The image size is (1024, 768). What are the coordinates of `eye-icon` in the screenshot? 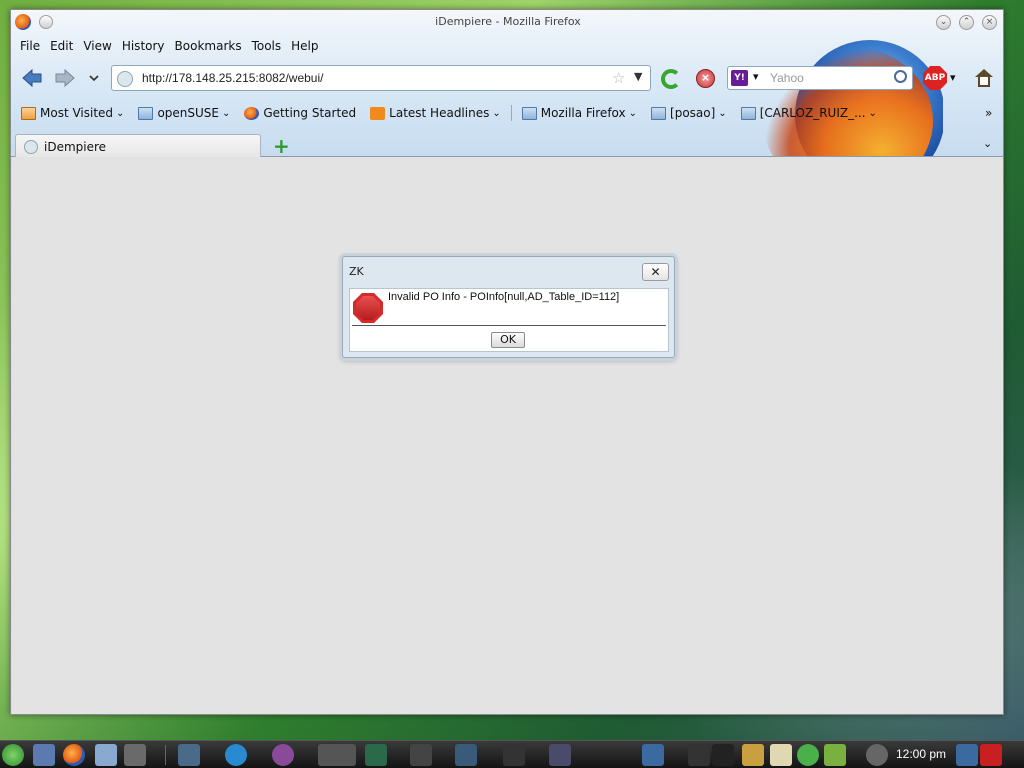 It's located at (283, 755).